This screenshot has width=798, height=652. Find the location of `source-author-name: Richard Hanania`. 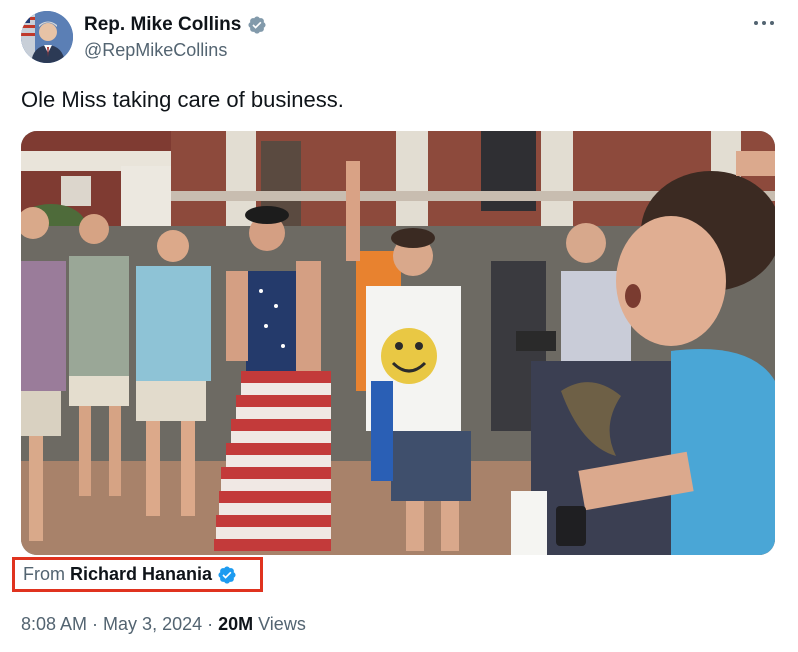

source-author-name: Richard Hanania is located at coordinates (141, 574).